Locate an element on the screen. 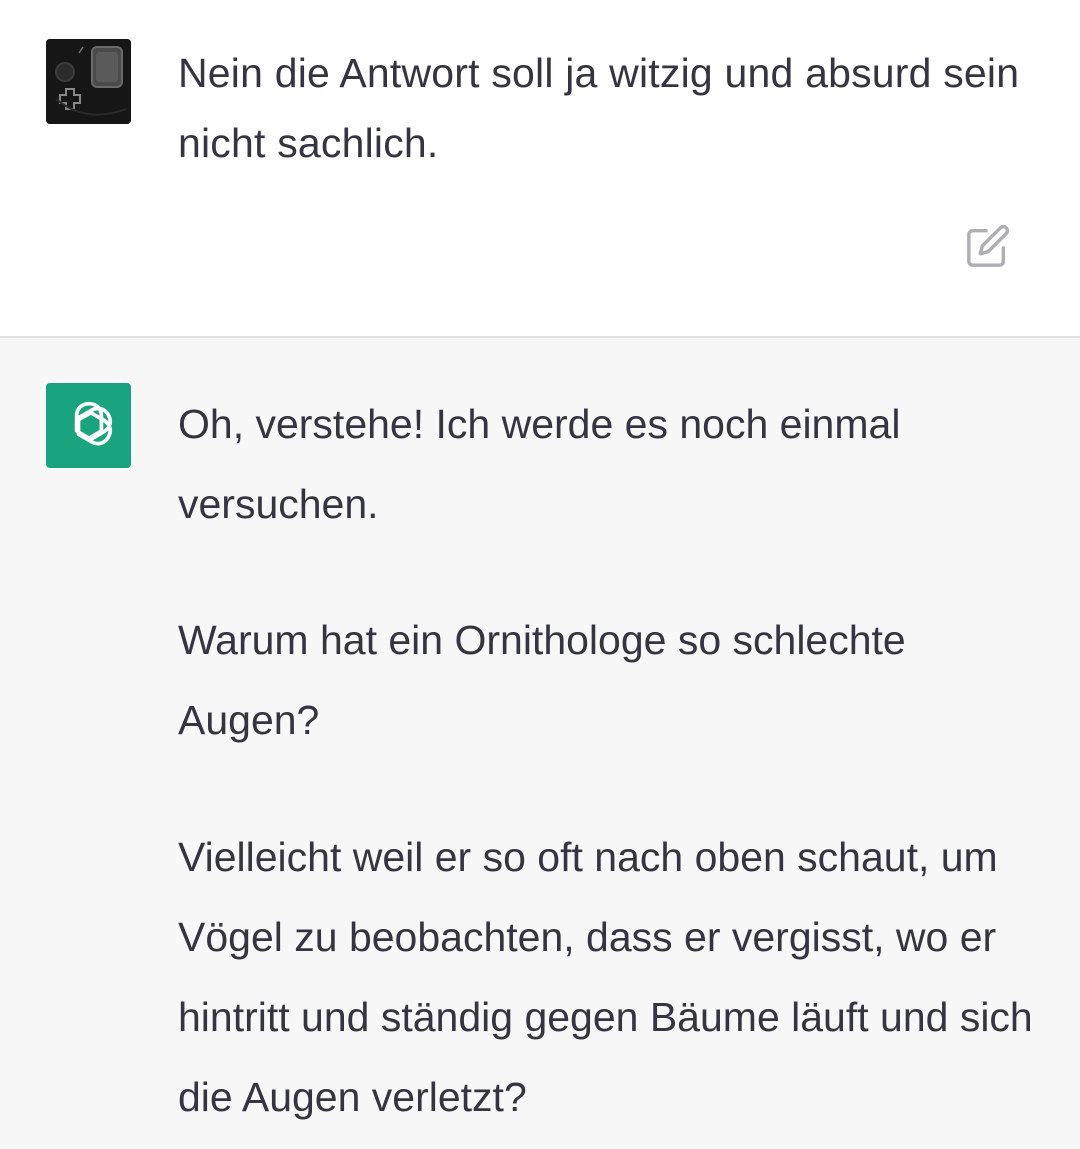 This screenshot has width=1080, height=1149. gamepad-avatar-icon is located at coordinates (88, 81).